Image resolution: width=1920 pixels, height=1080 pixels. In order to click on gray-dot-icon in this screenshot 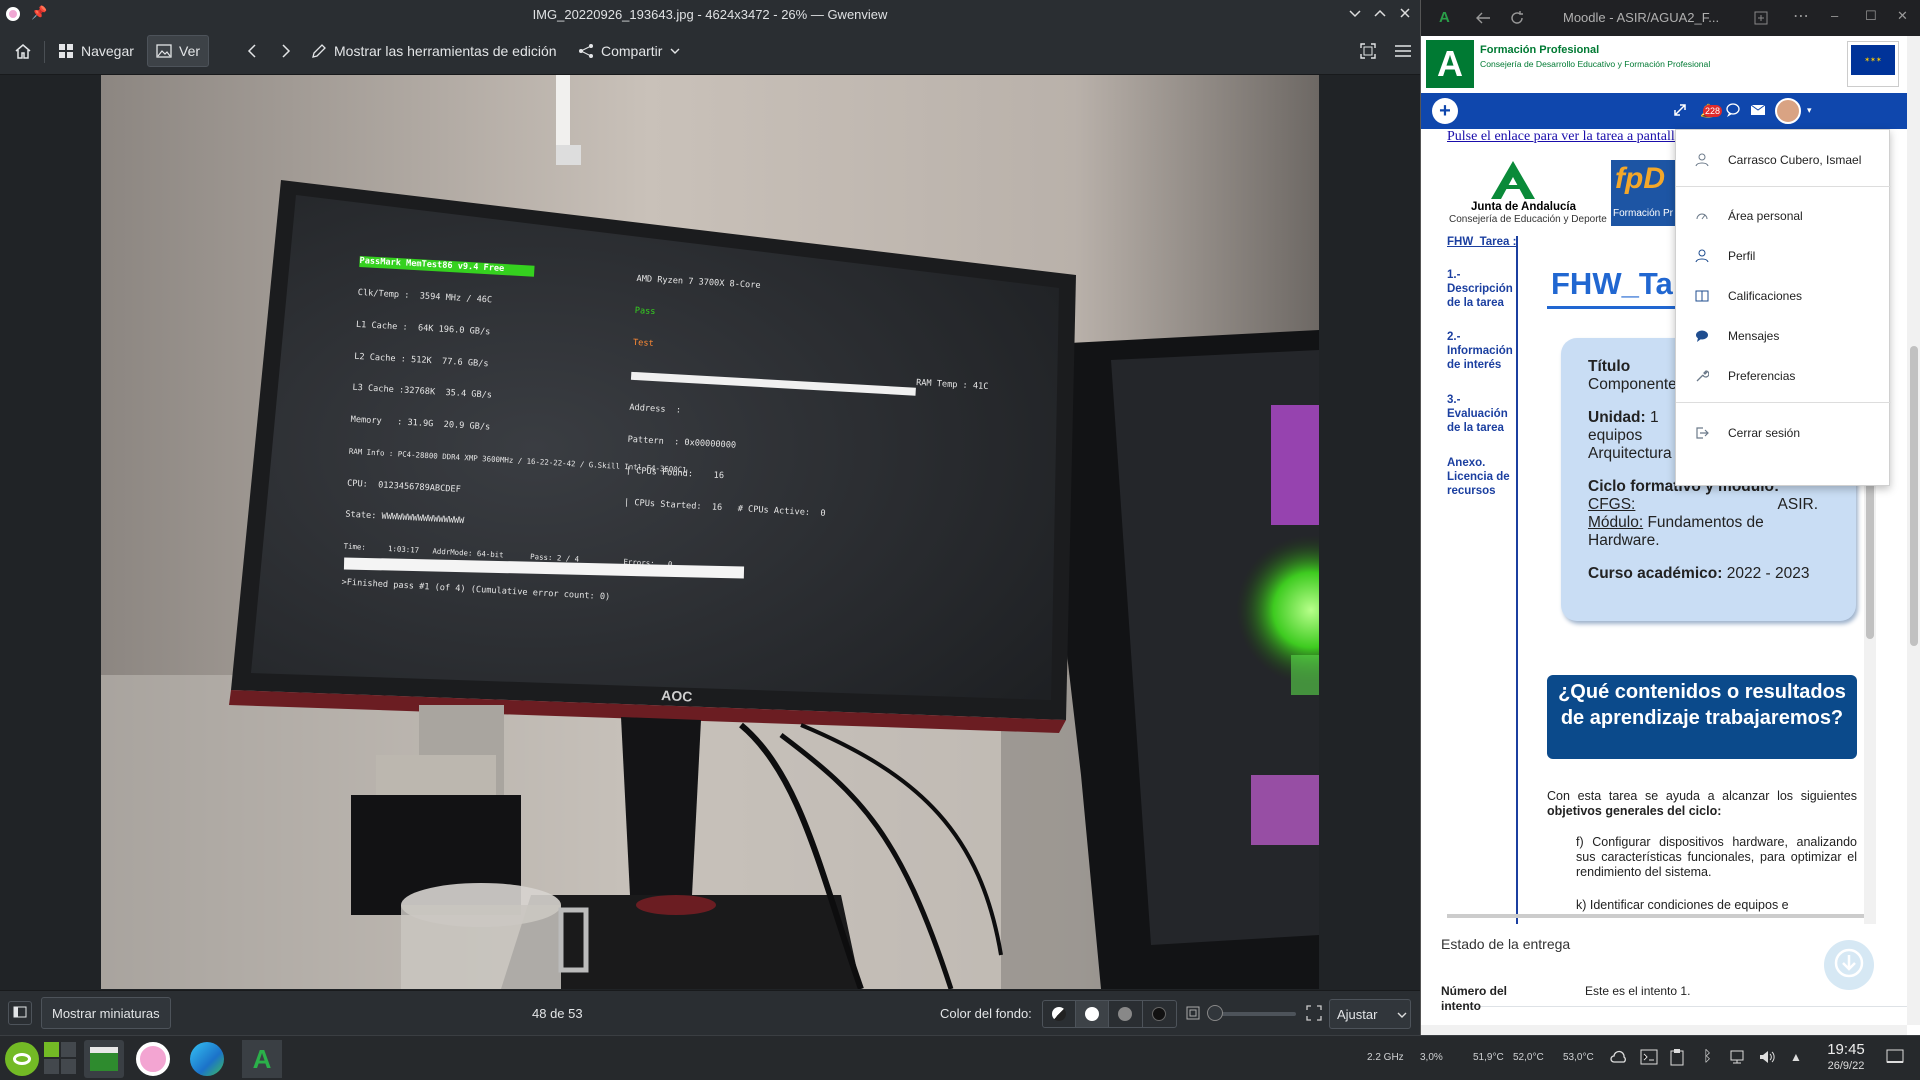, I will do `click(1125, 1014)`.